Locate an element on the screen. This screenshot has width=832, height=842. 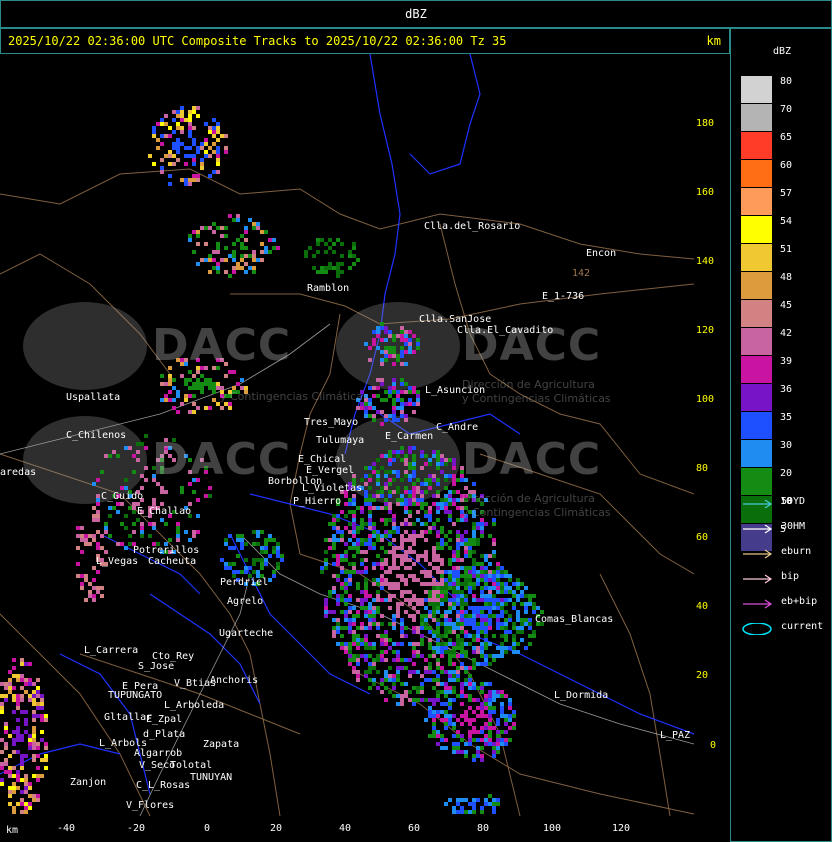
place-label: C_Guido is located at coordinates (122, 496).